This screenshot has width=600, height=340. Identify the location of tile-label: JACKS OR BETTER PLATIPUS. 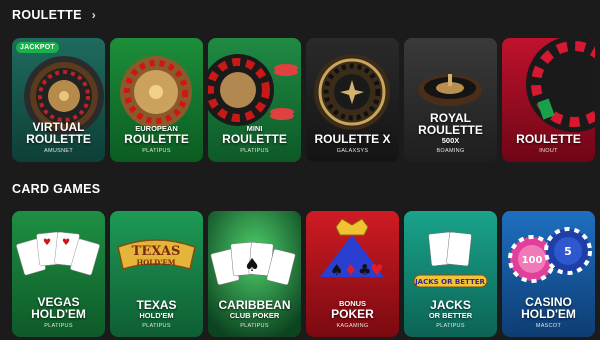
(450, 314).